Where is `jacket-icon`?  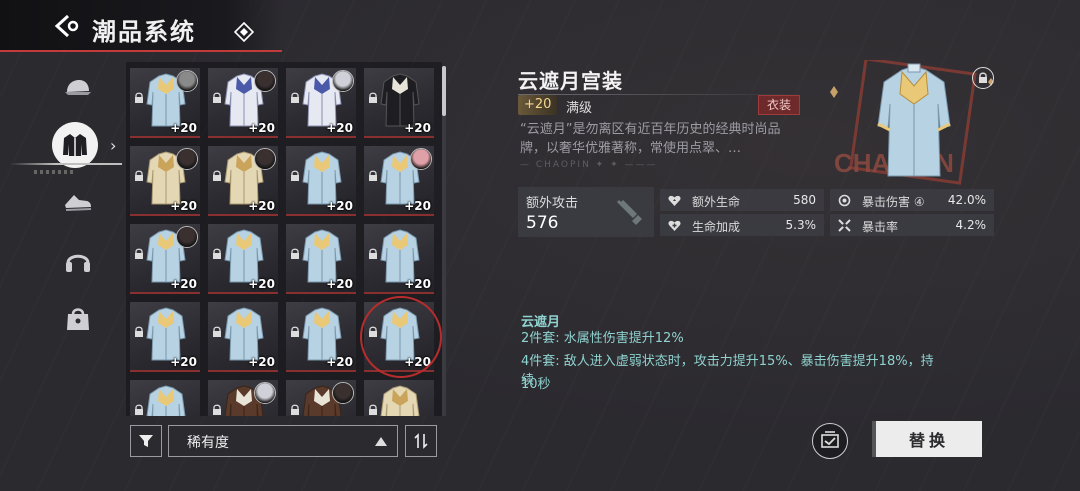
jacket-icon is located at coordinates (75, 145).